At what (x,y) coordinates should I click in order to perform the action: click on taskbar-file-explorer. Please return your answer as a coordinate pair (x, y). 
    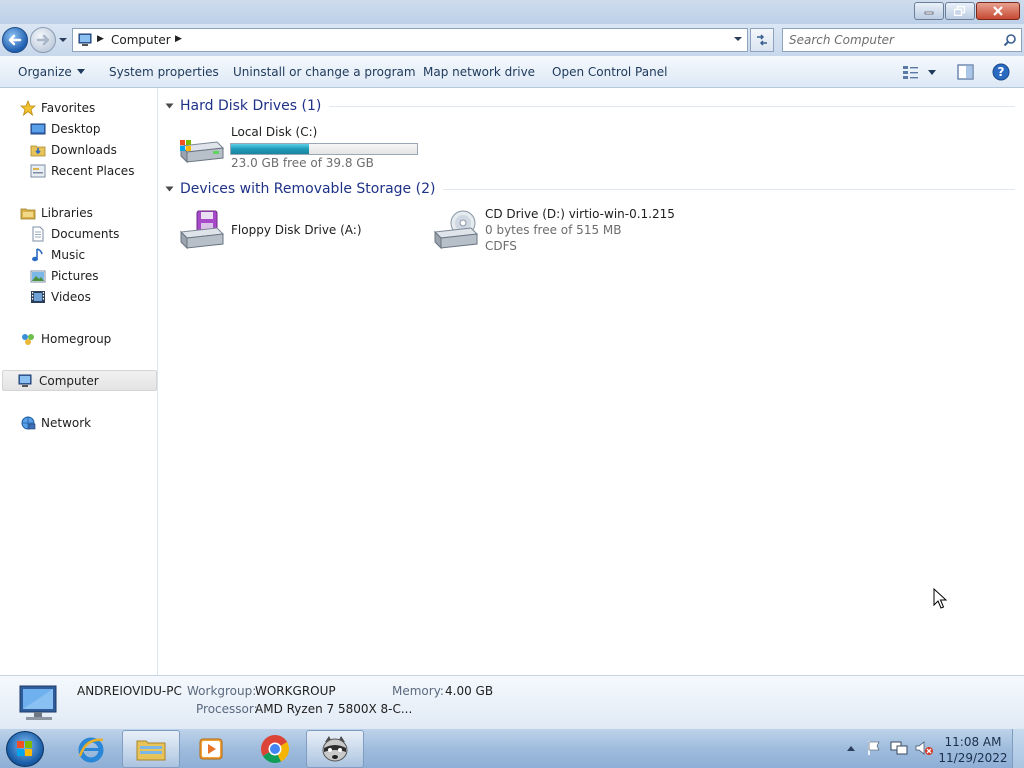
    Looking at the image, I should click on (151, 749).